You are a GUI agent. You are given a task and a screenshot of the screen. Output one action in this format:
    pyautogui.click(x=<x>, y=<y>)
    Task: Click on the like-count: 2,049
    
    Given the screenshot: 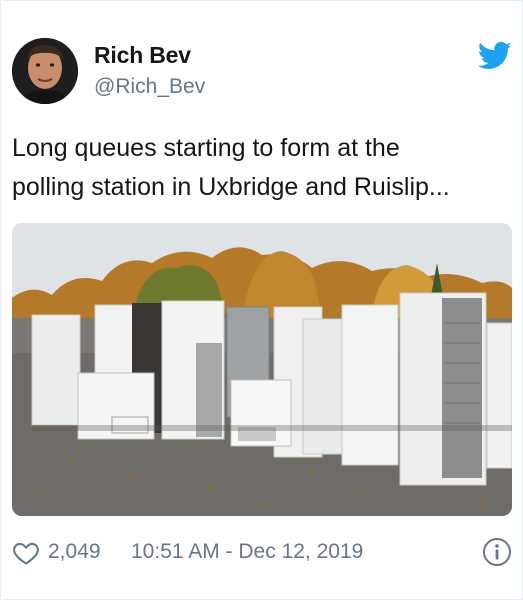 What is the action you would take?
    pyautogui.click(x=74, y=551)
    